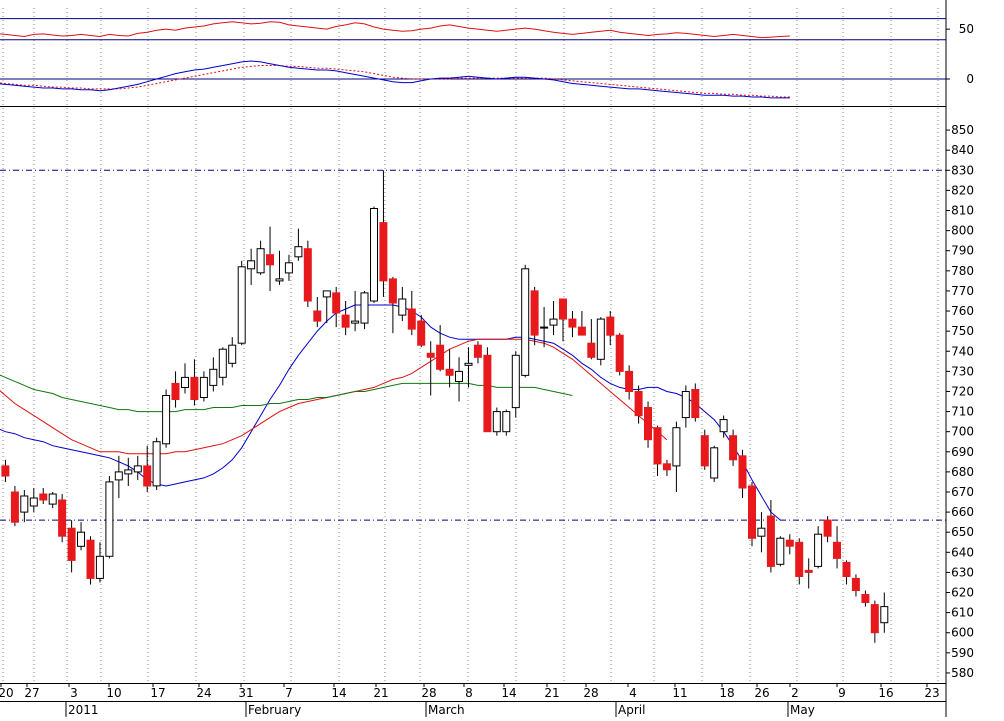 The image size is (1004, 721). Describe the element at coordinates (289, 693) in the screenshot. I see `x-tick-label: 7` at that location.